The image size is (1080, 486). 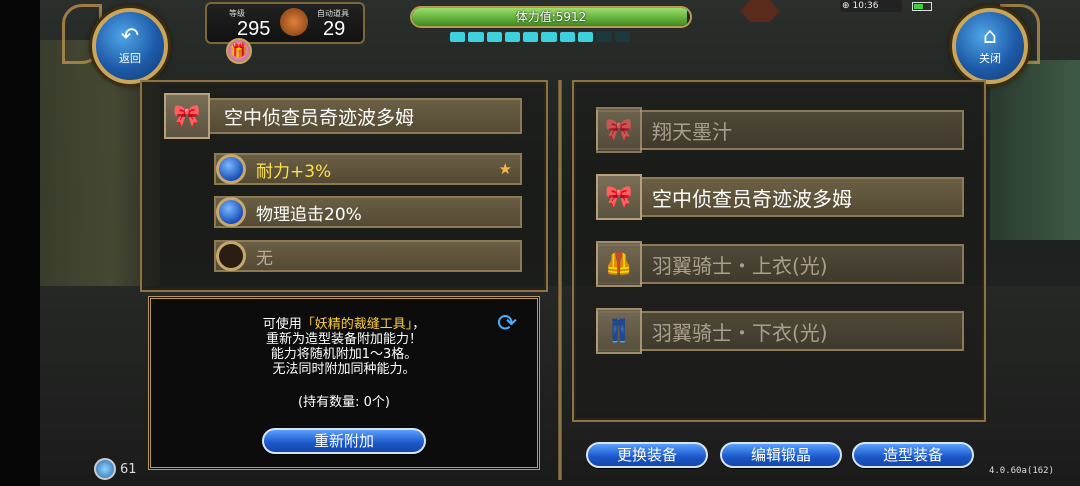 What do you see at coordinates (540, 37) in the screenshot?
I see `sub-gauge` at bounding box center [540, 37].